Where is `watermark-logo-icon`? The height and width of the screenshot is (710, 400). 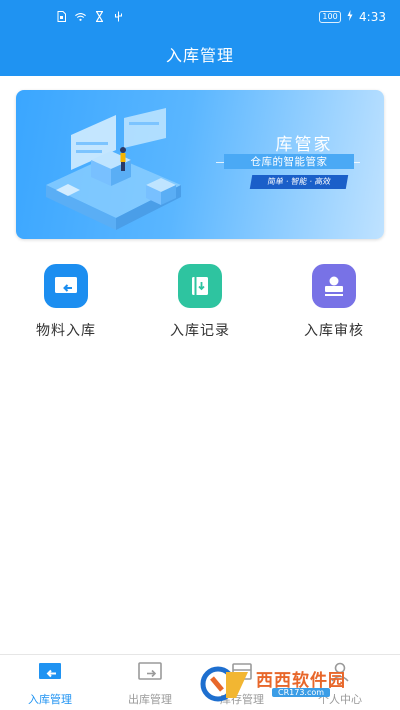
watermark-logo-icon is located at coordinates (224, 684).